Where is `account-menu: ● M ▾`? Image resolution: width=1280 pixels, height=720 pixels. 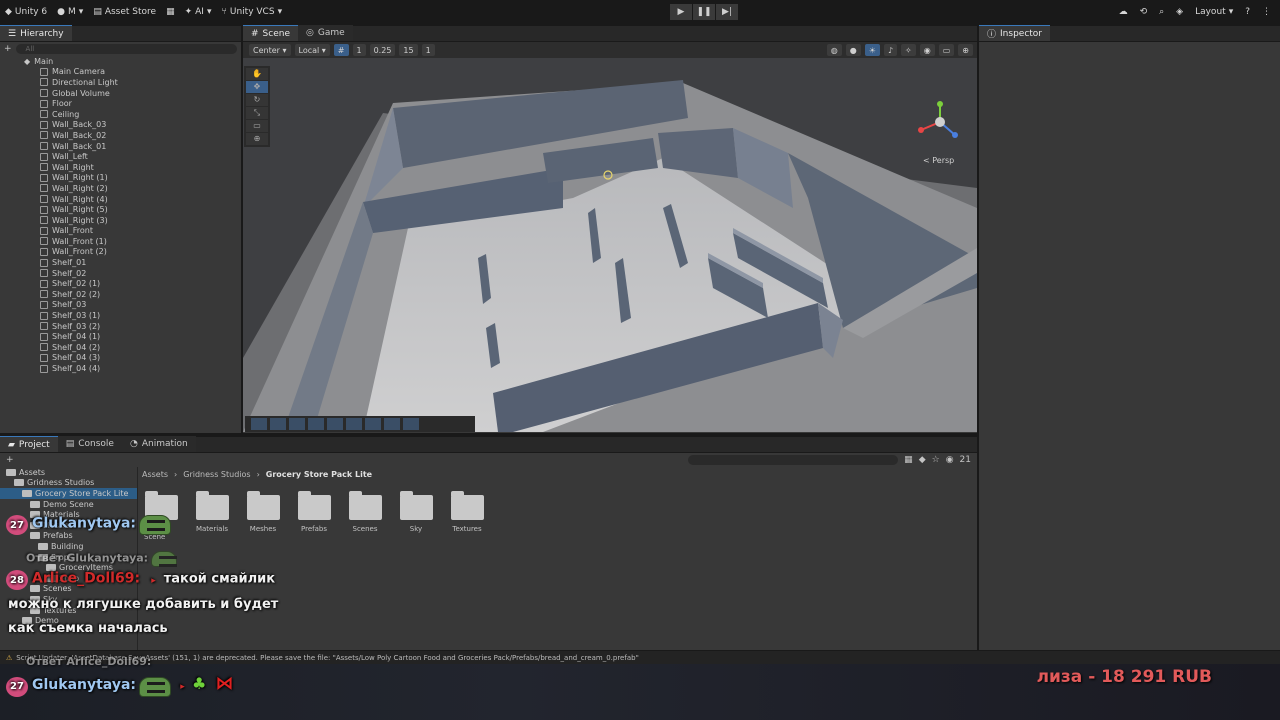 account-menu: ● M ▾ is located at coordinates (70, 12).